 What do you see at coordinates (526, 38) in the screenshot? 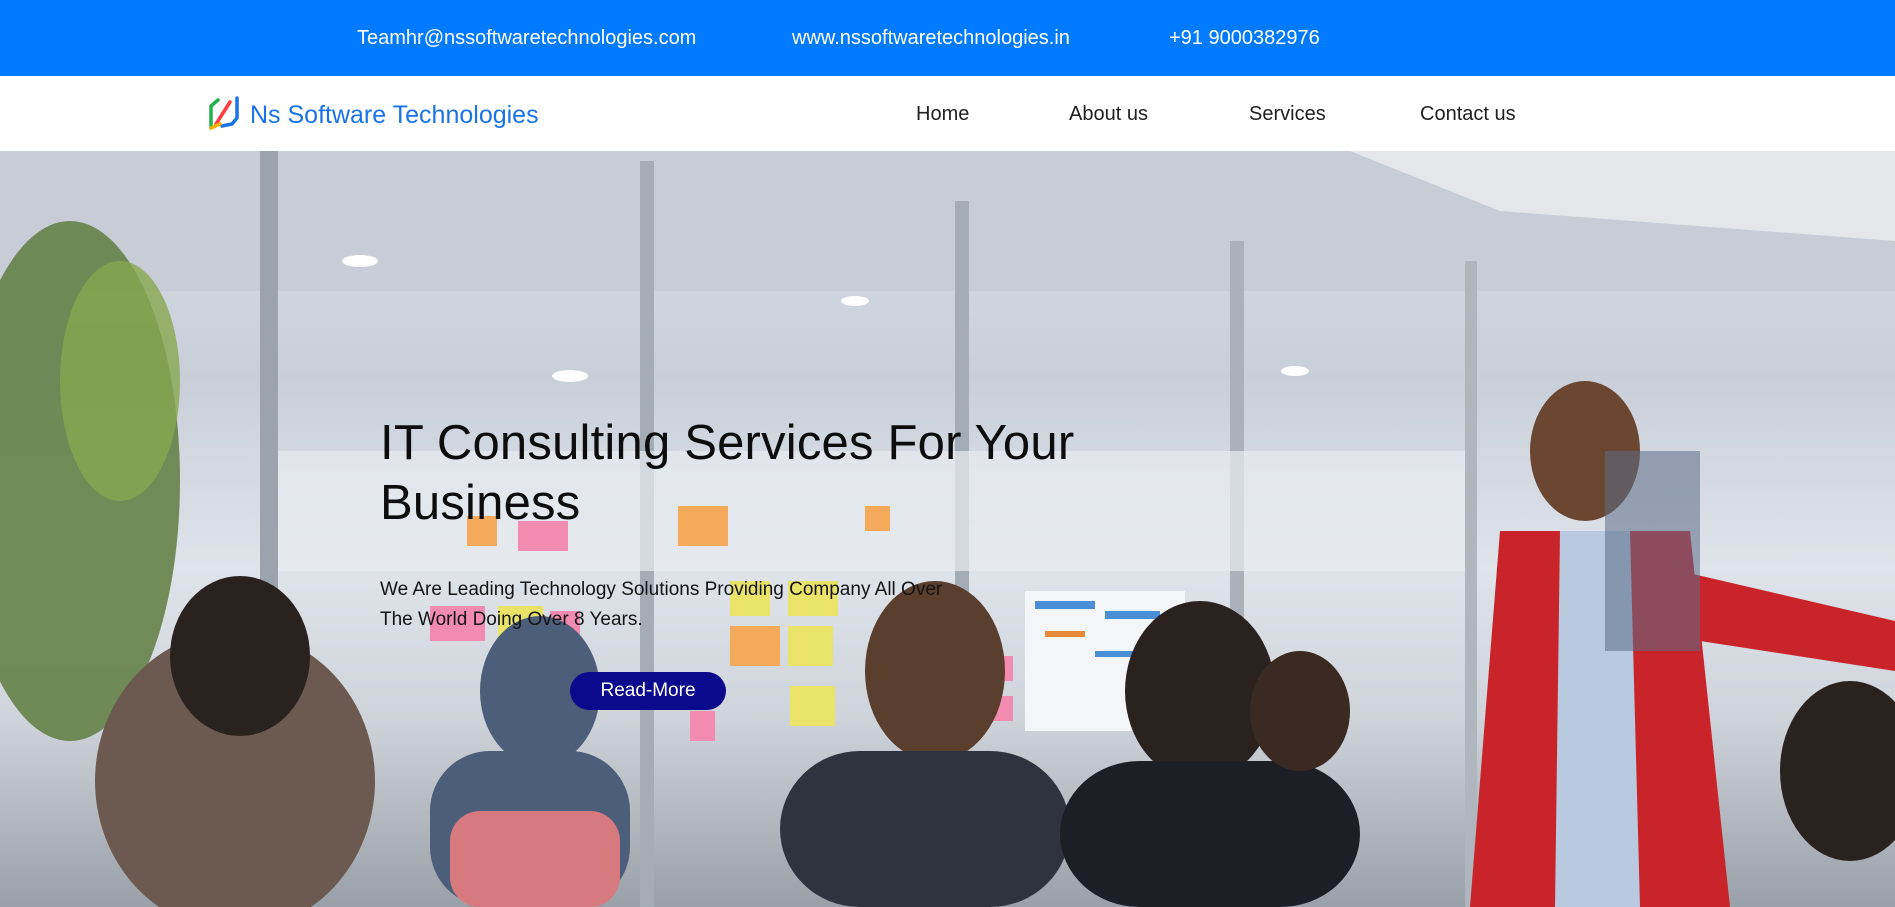
I see `contact-email: Teamhr@nssoftwaretechnologies.com` at bounding box center [526, 38].